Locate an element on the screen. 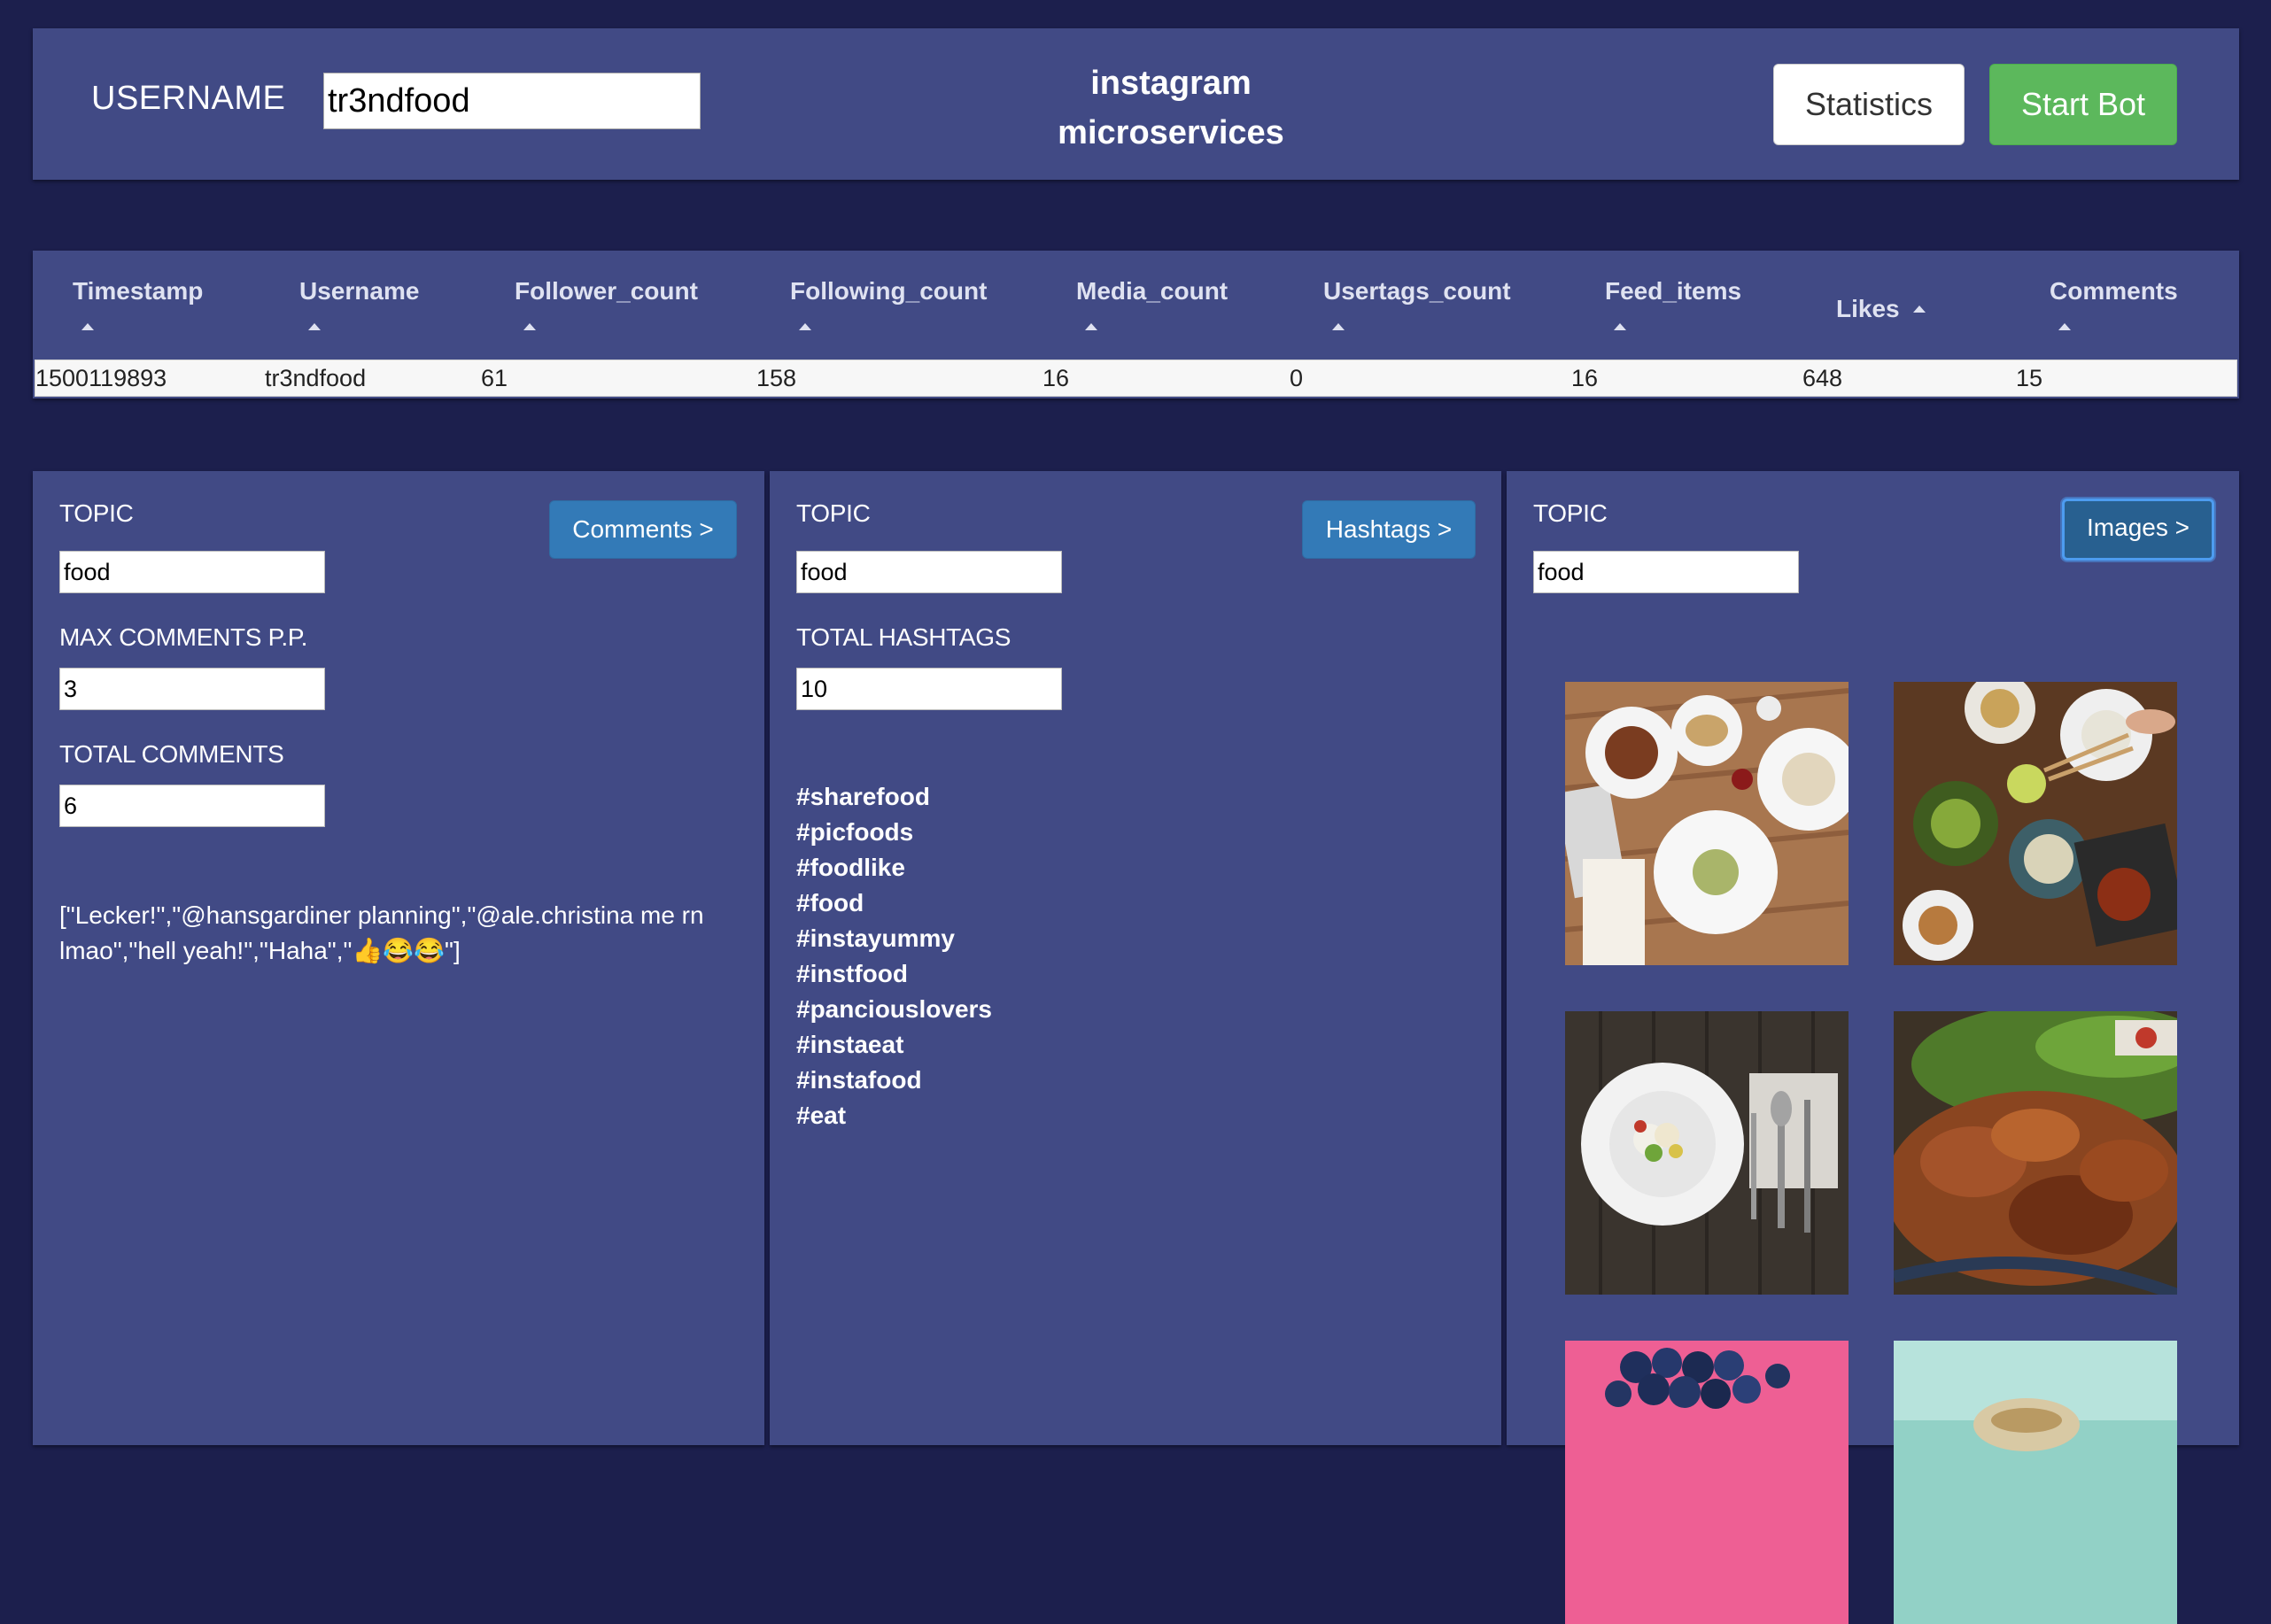 The width and height of the screenshot is (2271, 1624). cell-usertags-count: 0 is located at coordinates (1297, 378).